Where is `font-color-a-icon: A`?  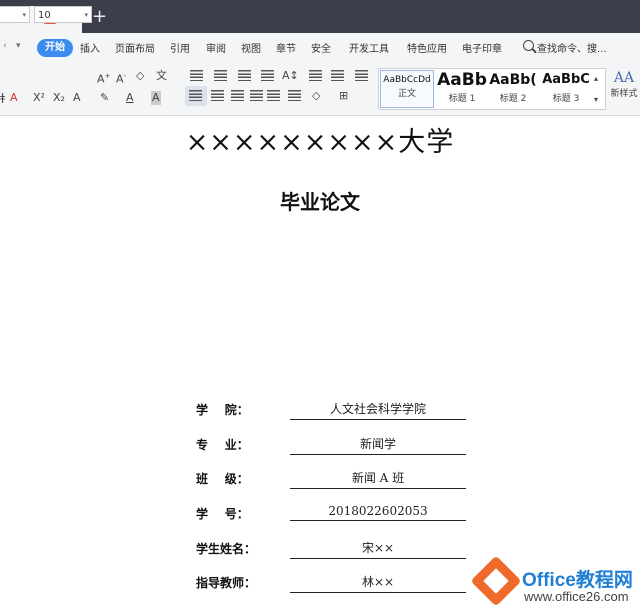 font-color-a-icon: A is located at coordinates (14, 98).